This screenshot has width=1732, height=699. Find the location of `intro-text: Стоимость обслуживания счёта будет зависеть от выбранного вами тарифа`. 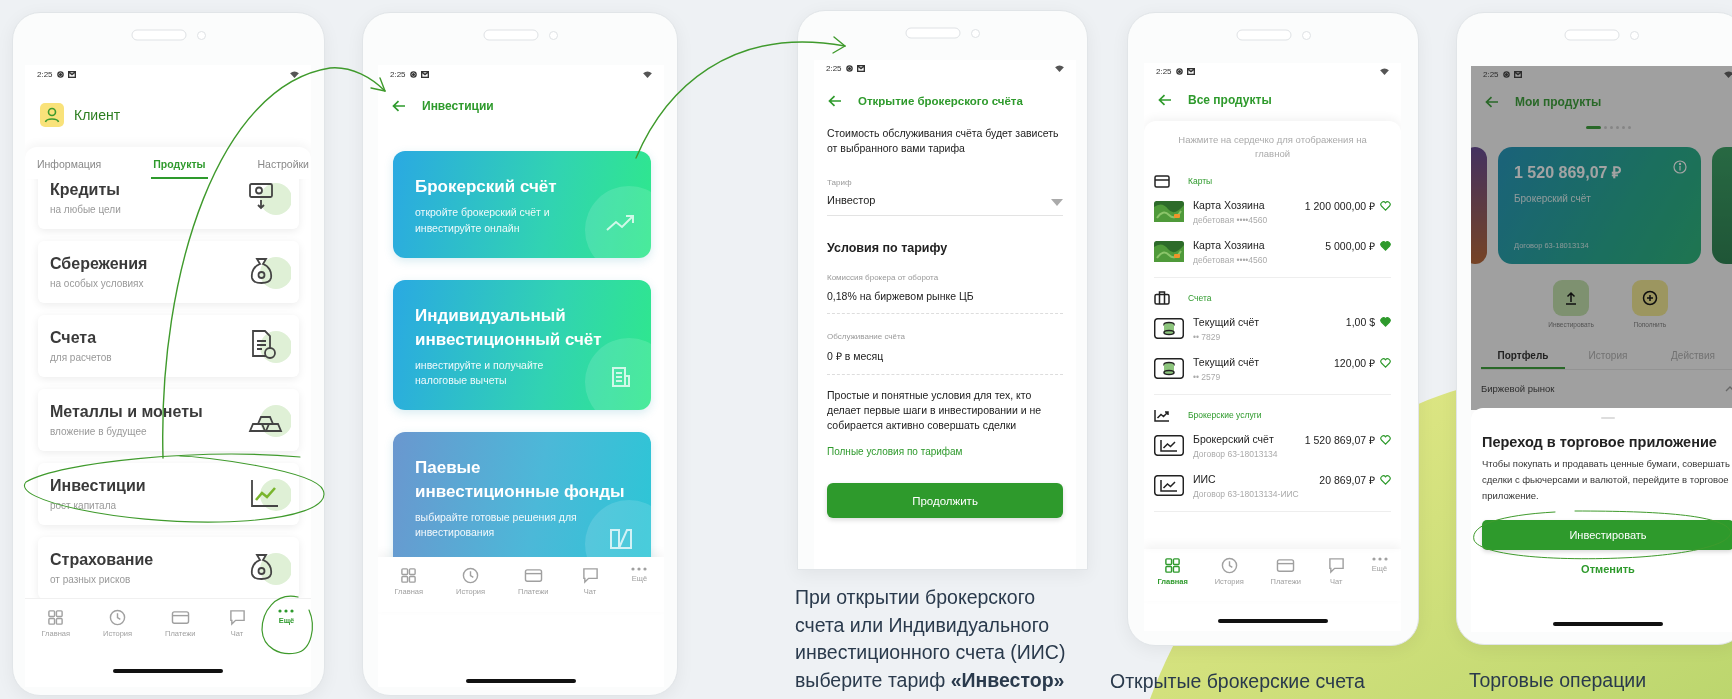

intro-text: Стоимость обслуживания счёта будет зависеть от выбранного вами тарифа is located at coordinates (943, 141).